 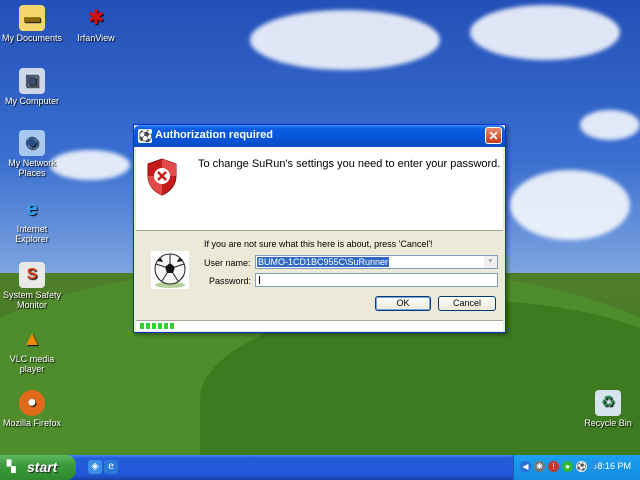 I want to click on start-button: ▚ start, so click(x=38, y=467).